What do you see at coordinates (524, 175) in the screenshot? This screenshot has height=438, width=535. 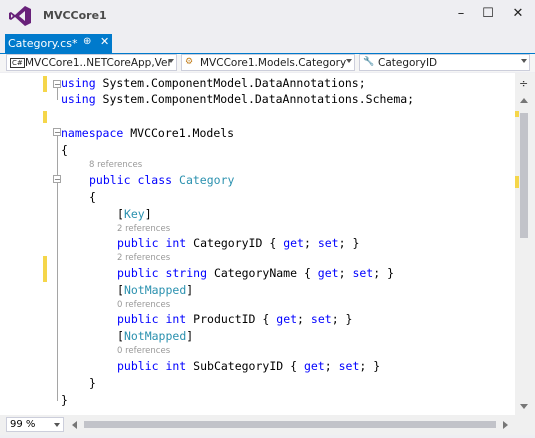 I see `vertical-scroll-thumb` at bounding box center [524, 175].